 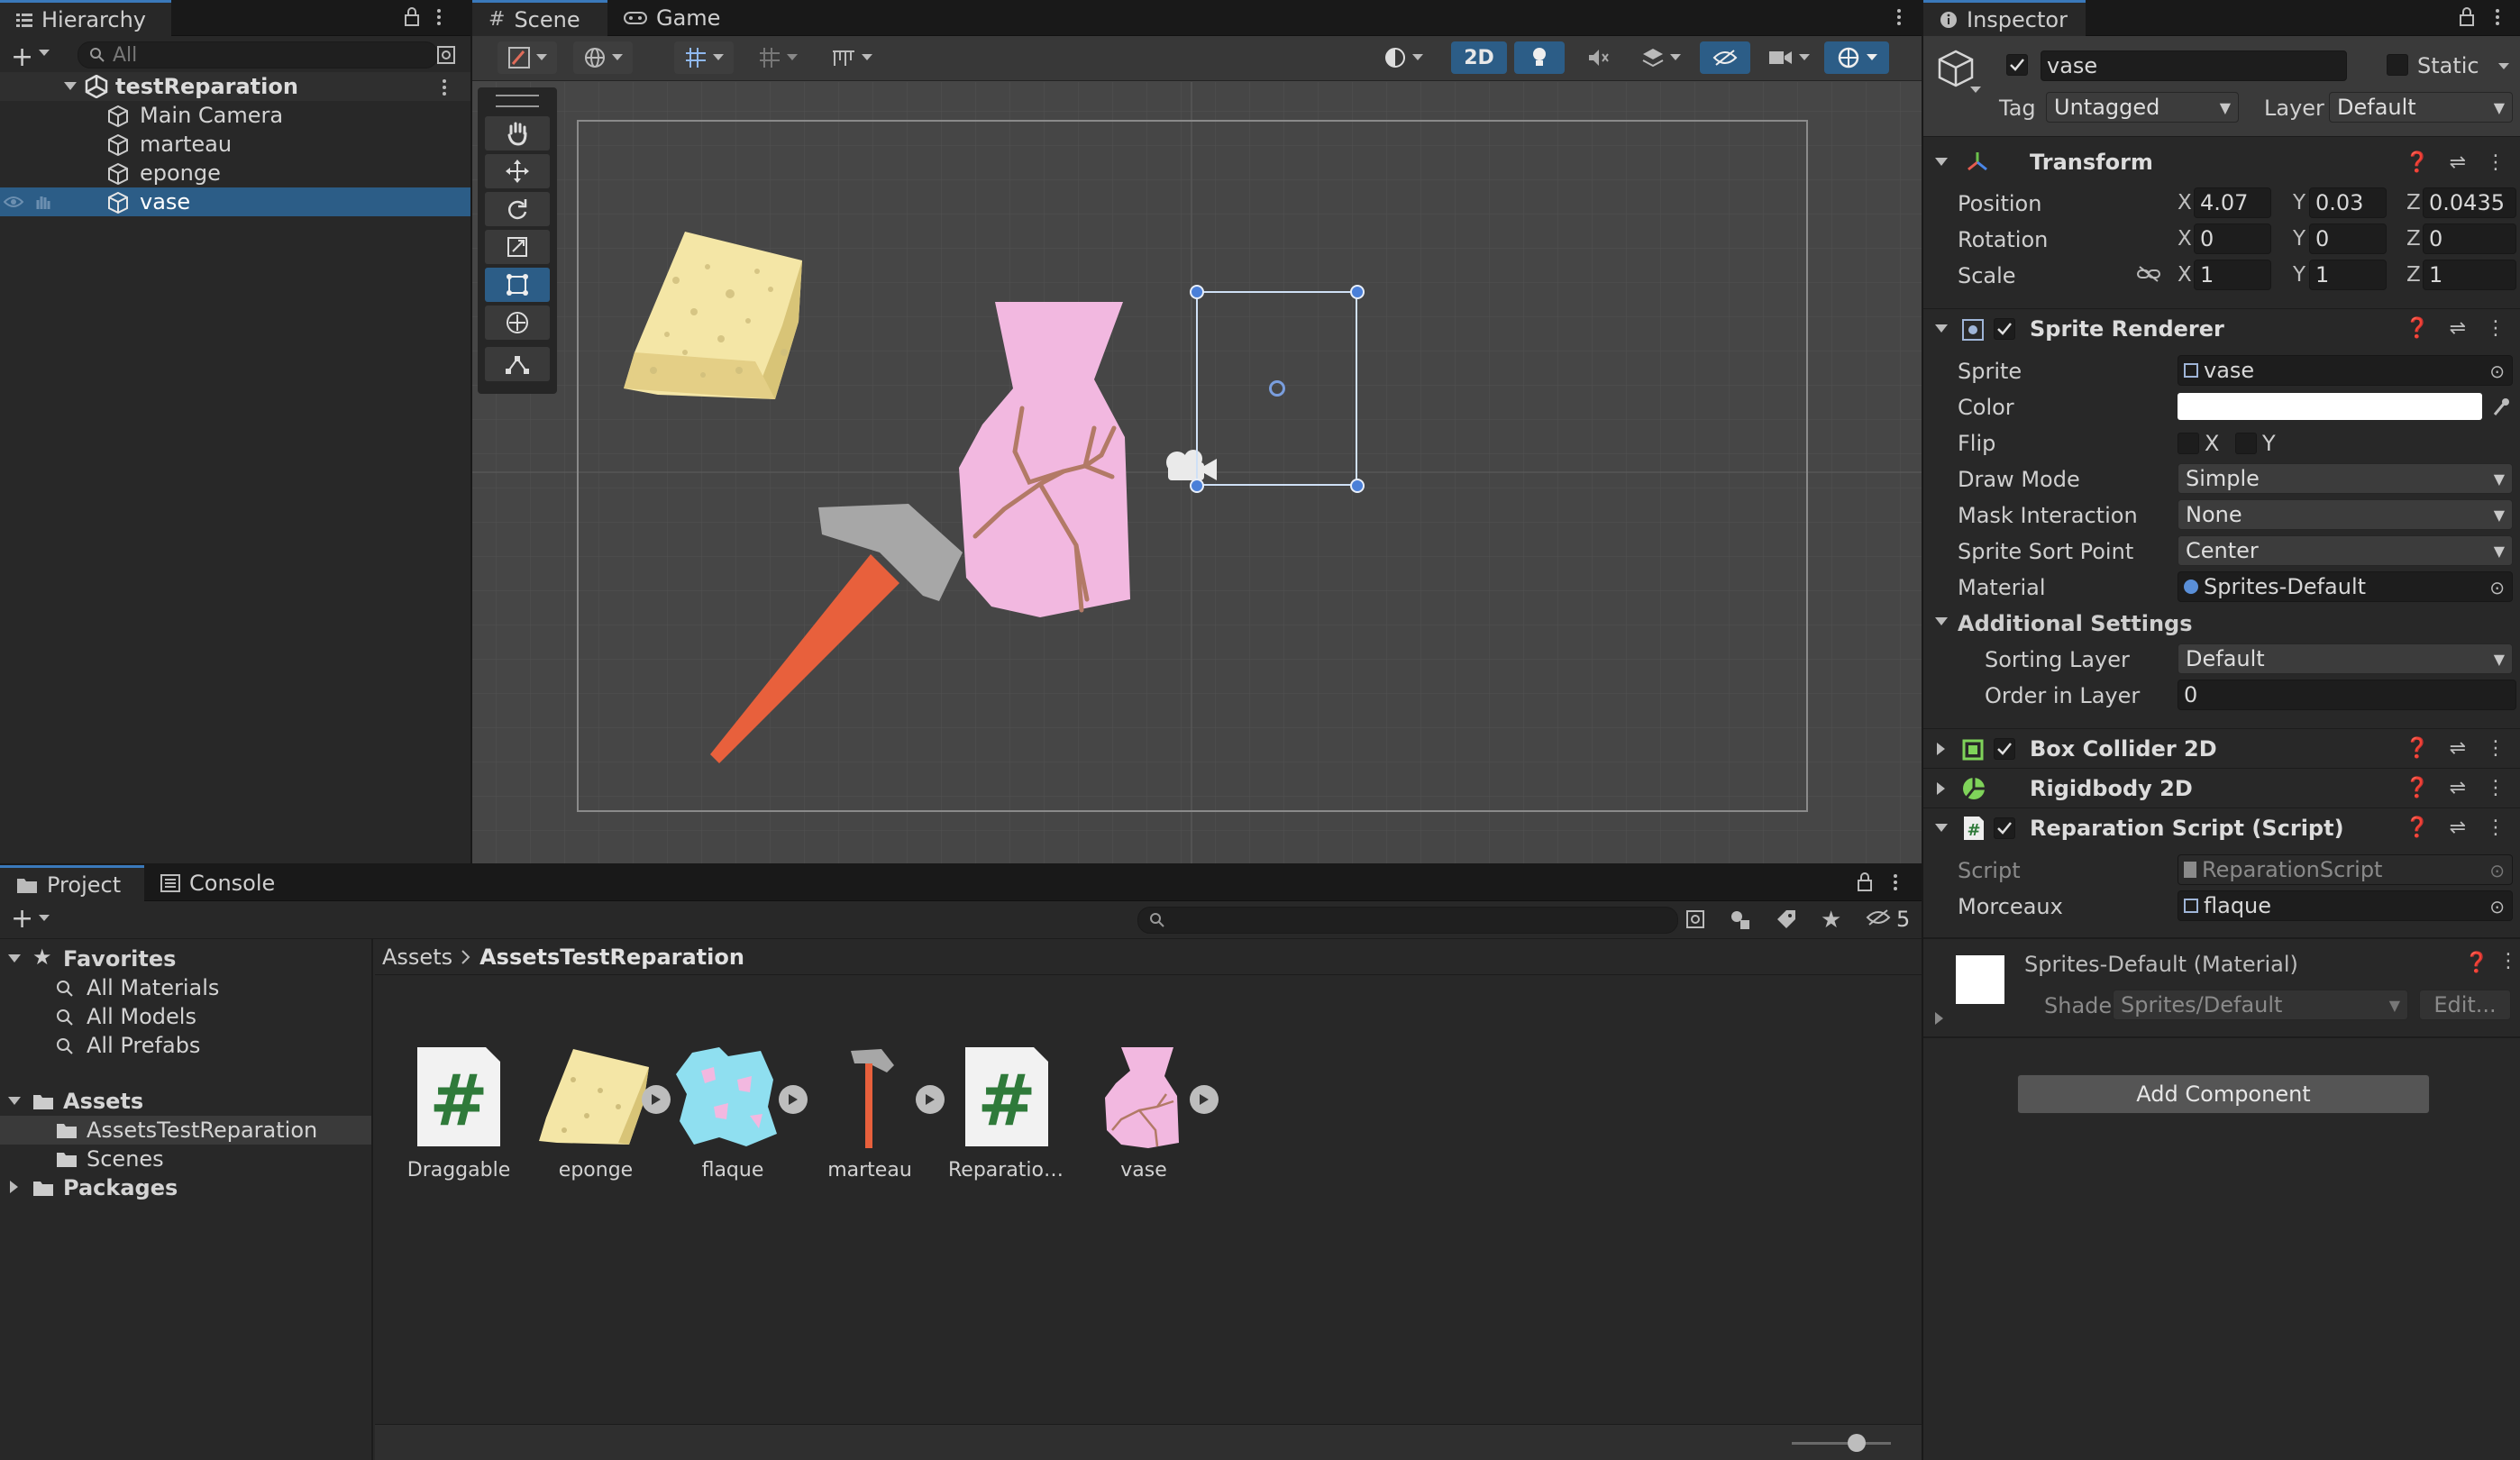 What do you see at coordinates (517, 323) in the screenshot?
I see `transform-tool` at bounding box center [517, 323].